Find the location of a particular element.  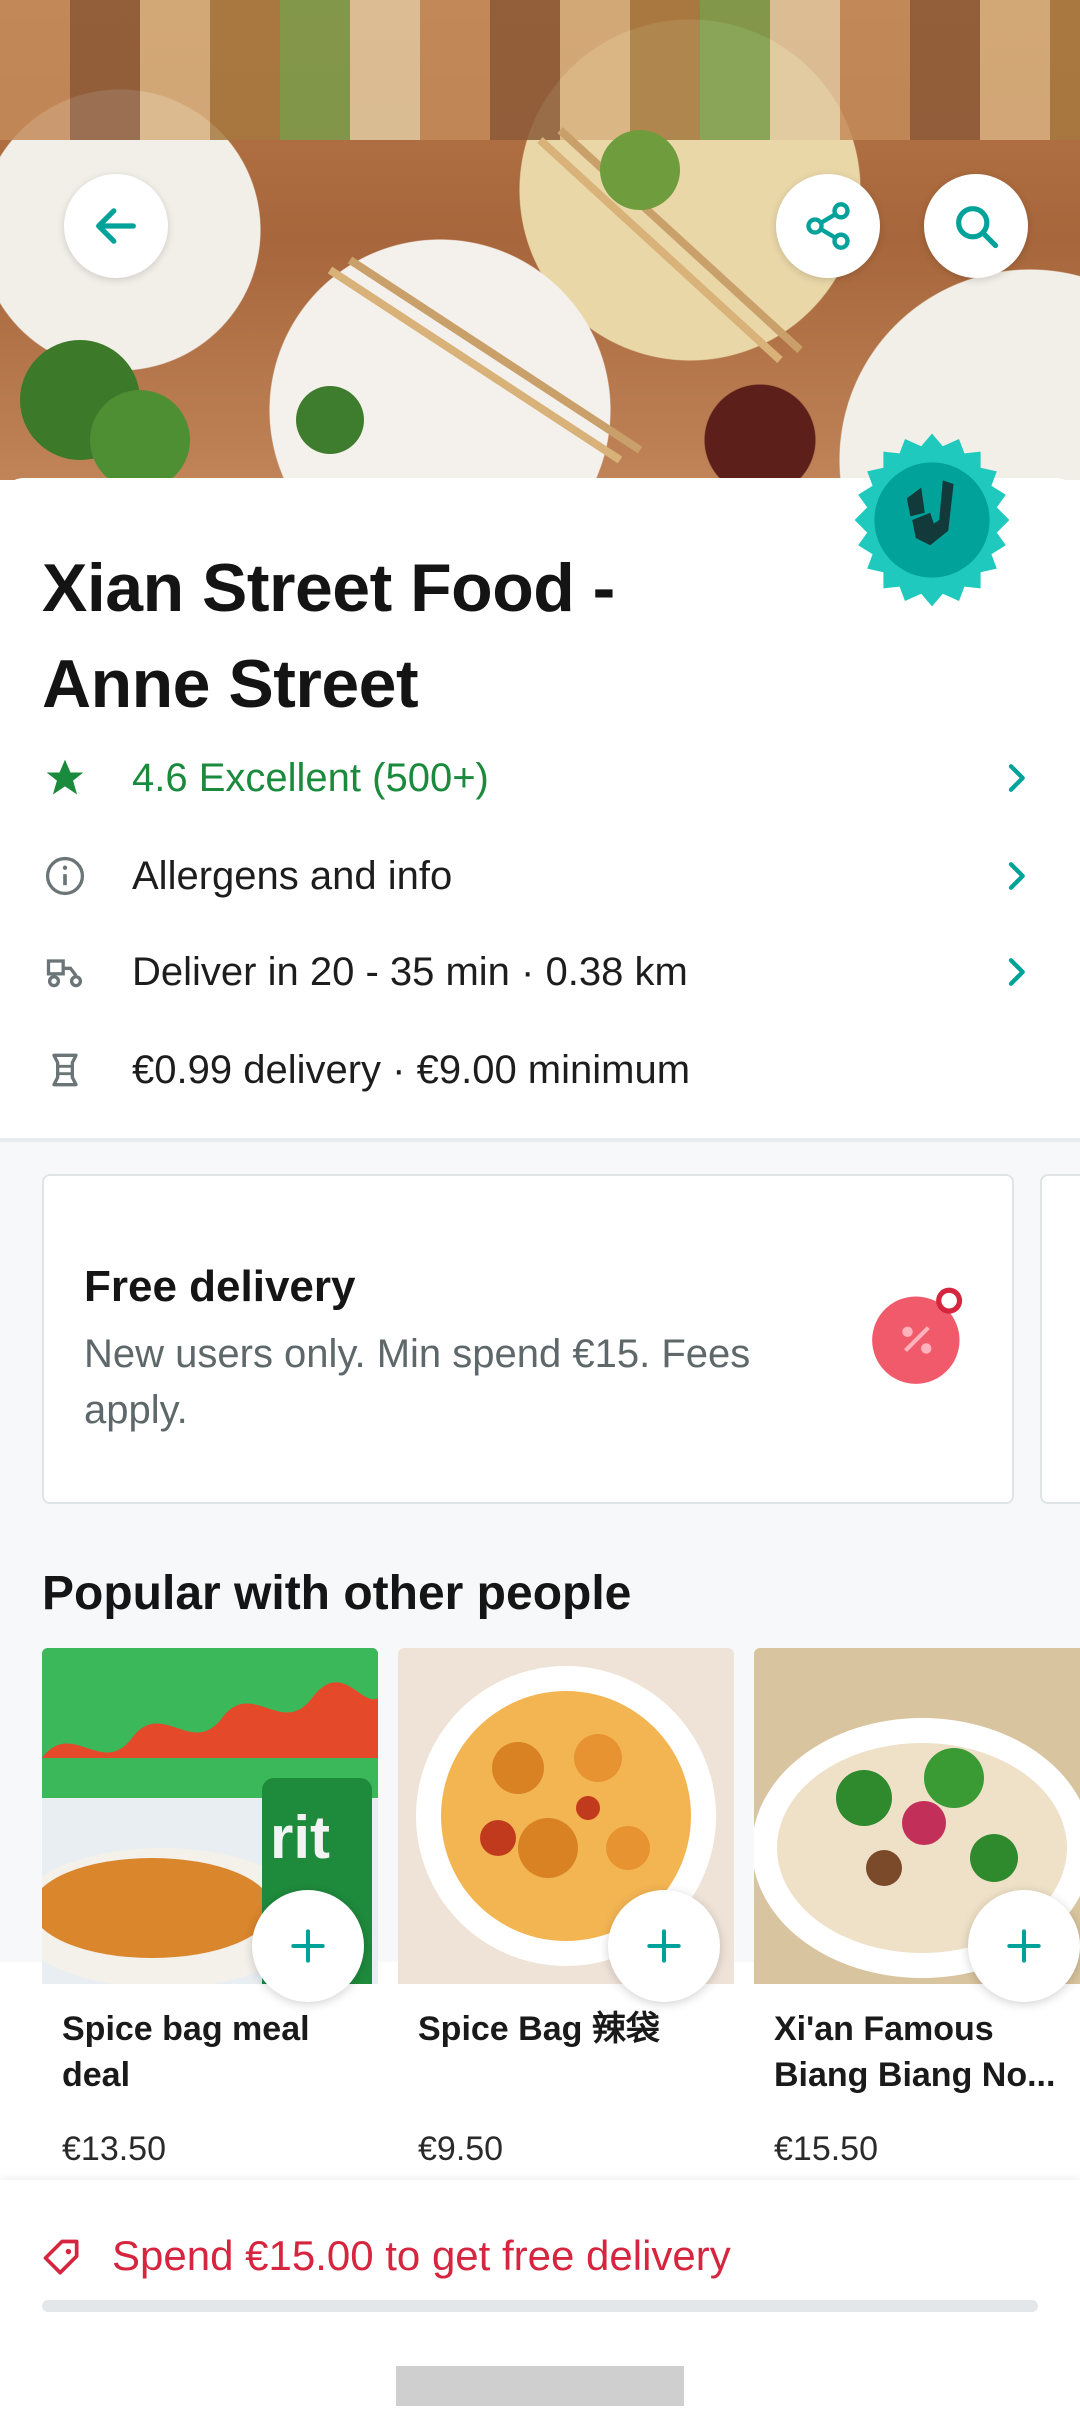

free-delivery-threshold-text: Spend €15.00 to get free delivery is located at coordinates (421, 2255).